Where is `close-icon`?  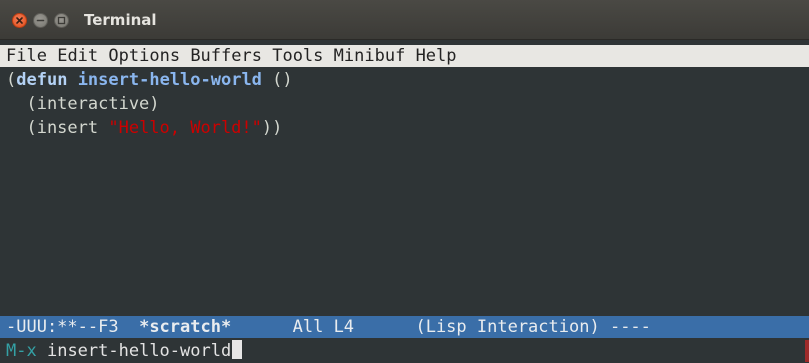 close-icon is located at coordinates (19, 20).